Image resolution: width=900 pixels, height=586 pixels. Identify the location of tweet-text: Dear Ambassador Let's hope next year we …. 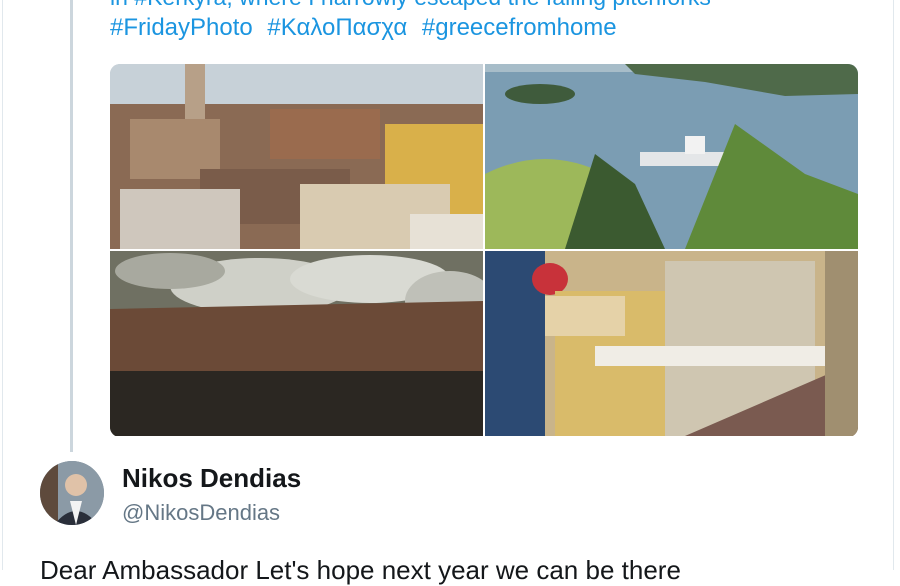
(360, 570).